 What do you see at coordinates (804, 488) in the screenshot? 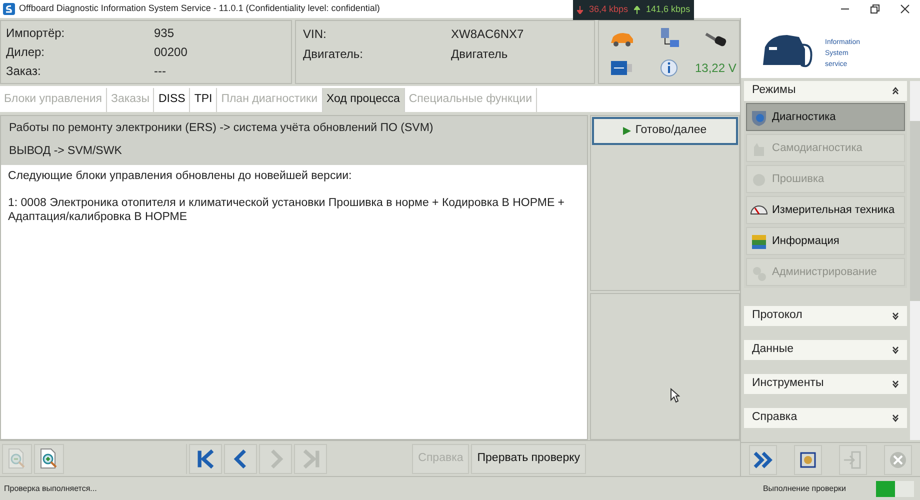
I see `progress-label: Выполнение проверки` at bounding box center [804, 488].